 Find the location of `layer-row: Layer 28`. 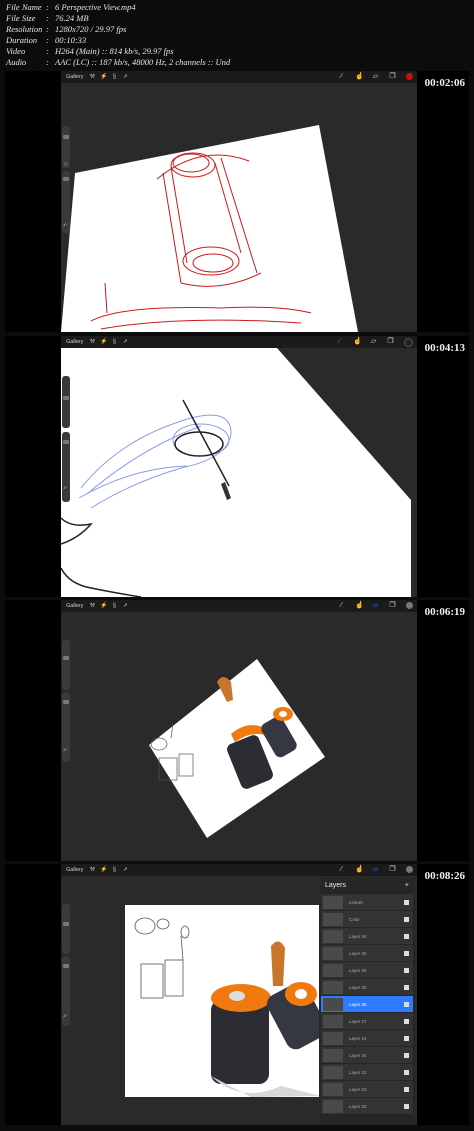

layer-row: Layer 28 is located at coordinates (367, 987).